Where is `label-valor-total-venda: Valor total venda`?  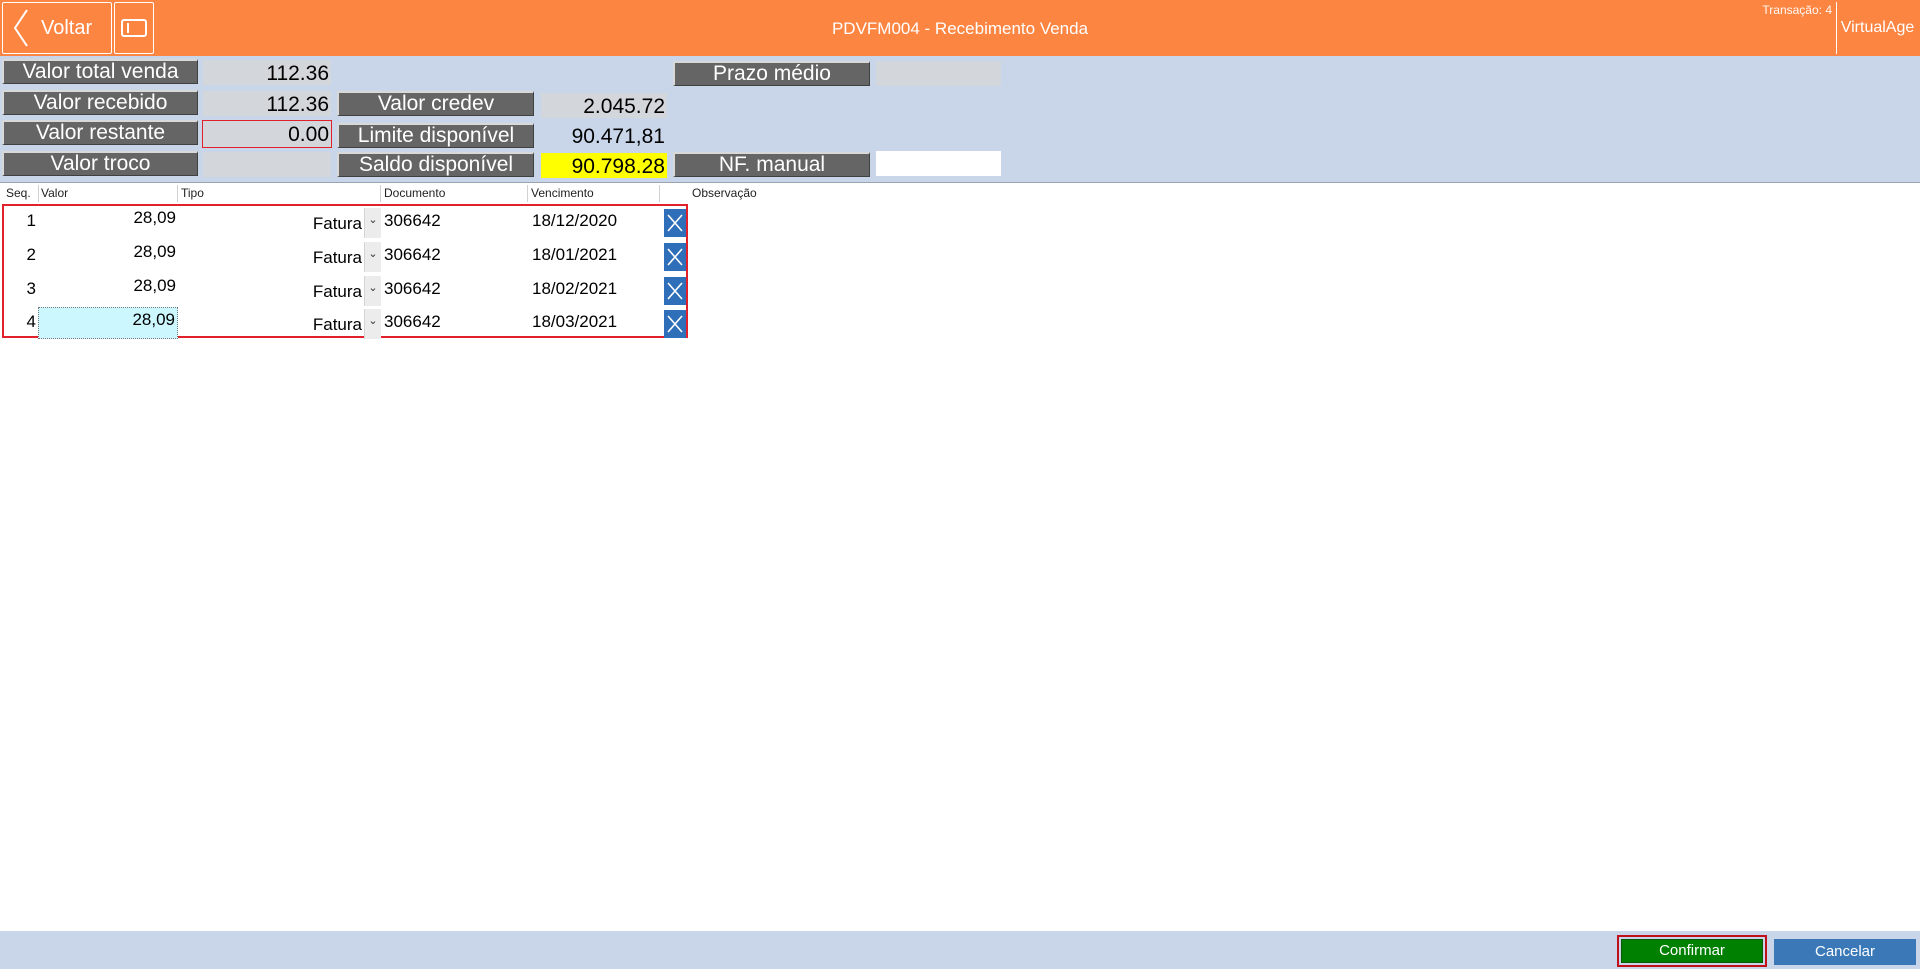 label-valor-total-venda: Valor total venda is located at coordinates (100, 71).